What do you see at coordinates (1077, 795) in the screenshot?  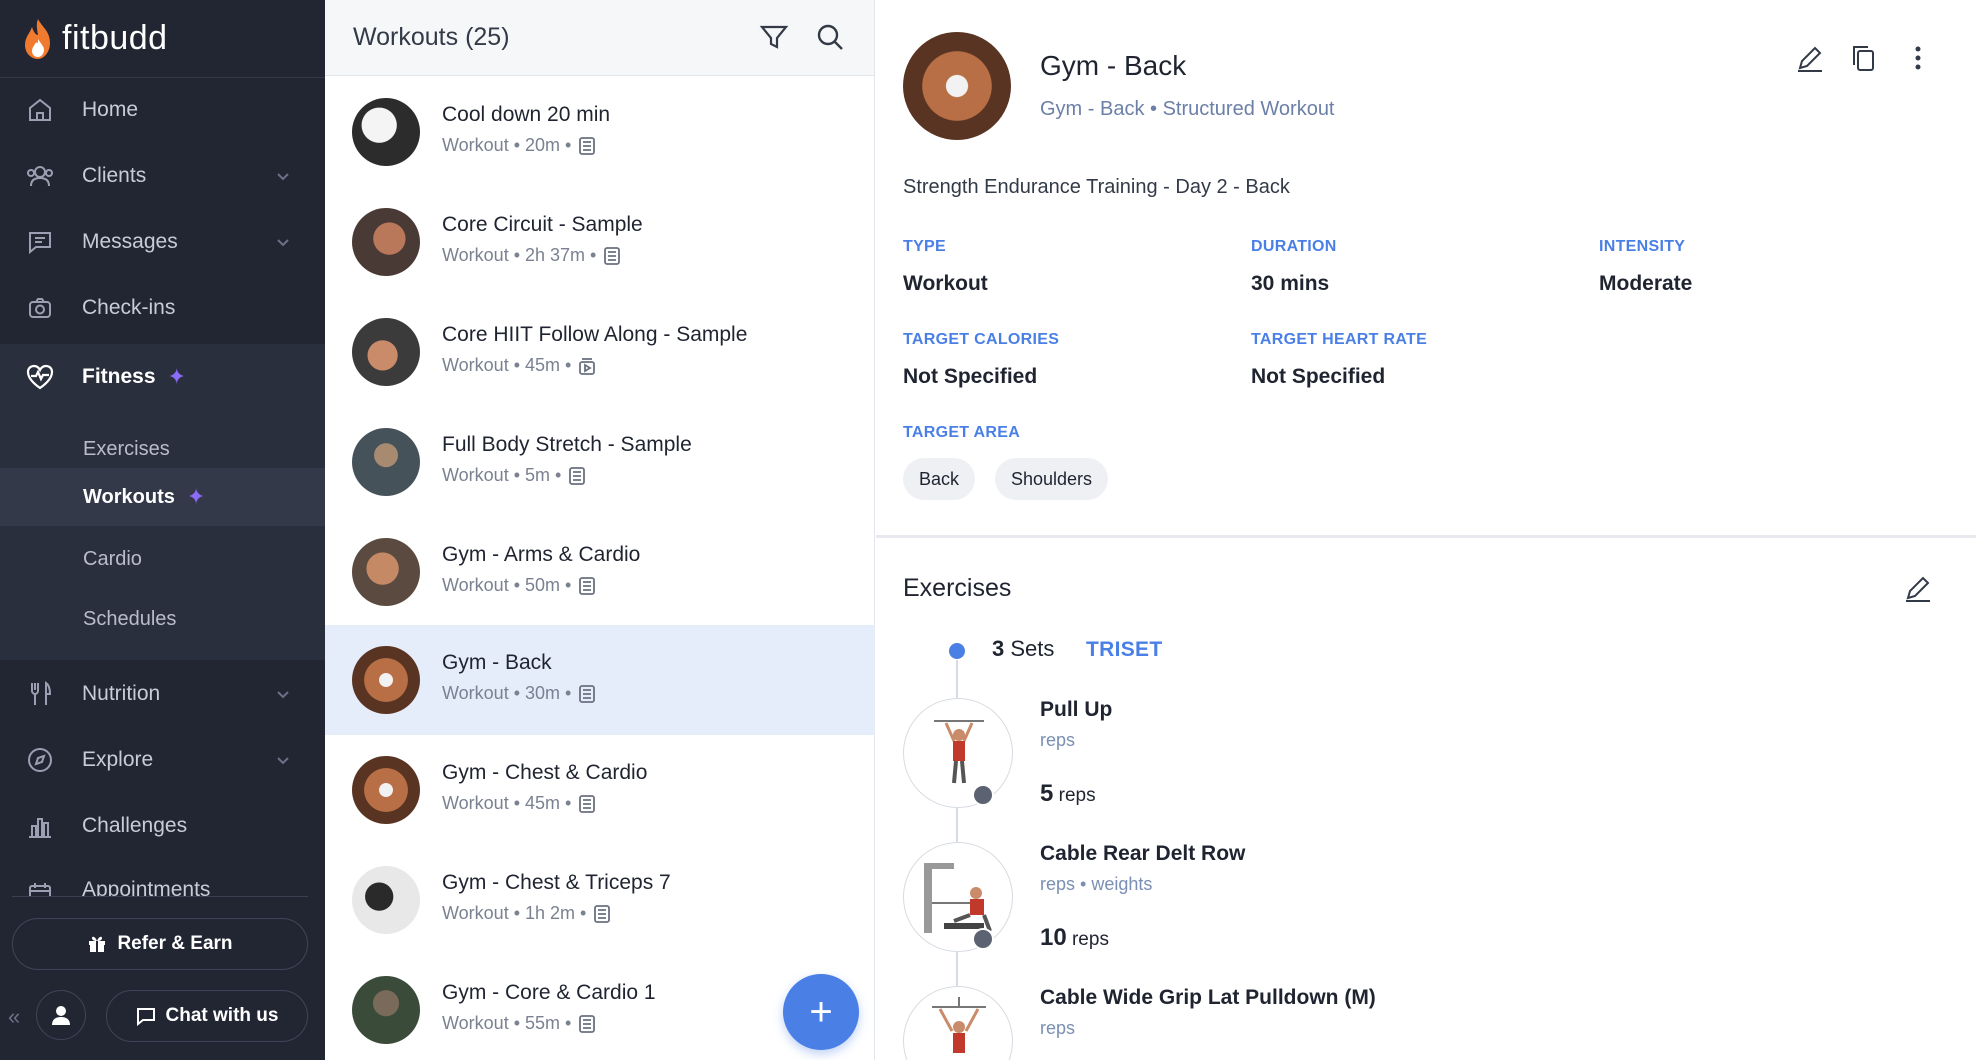 I see `exercise-reps-unit: reps` at bounding box center [1077, 795].